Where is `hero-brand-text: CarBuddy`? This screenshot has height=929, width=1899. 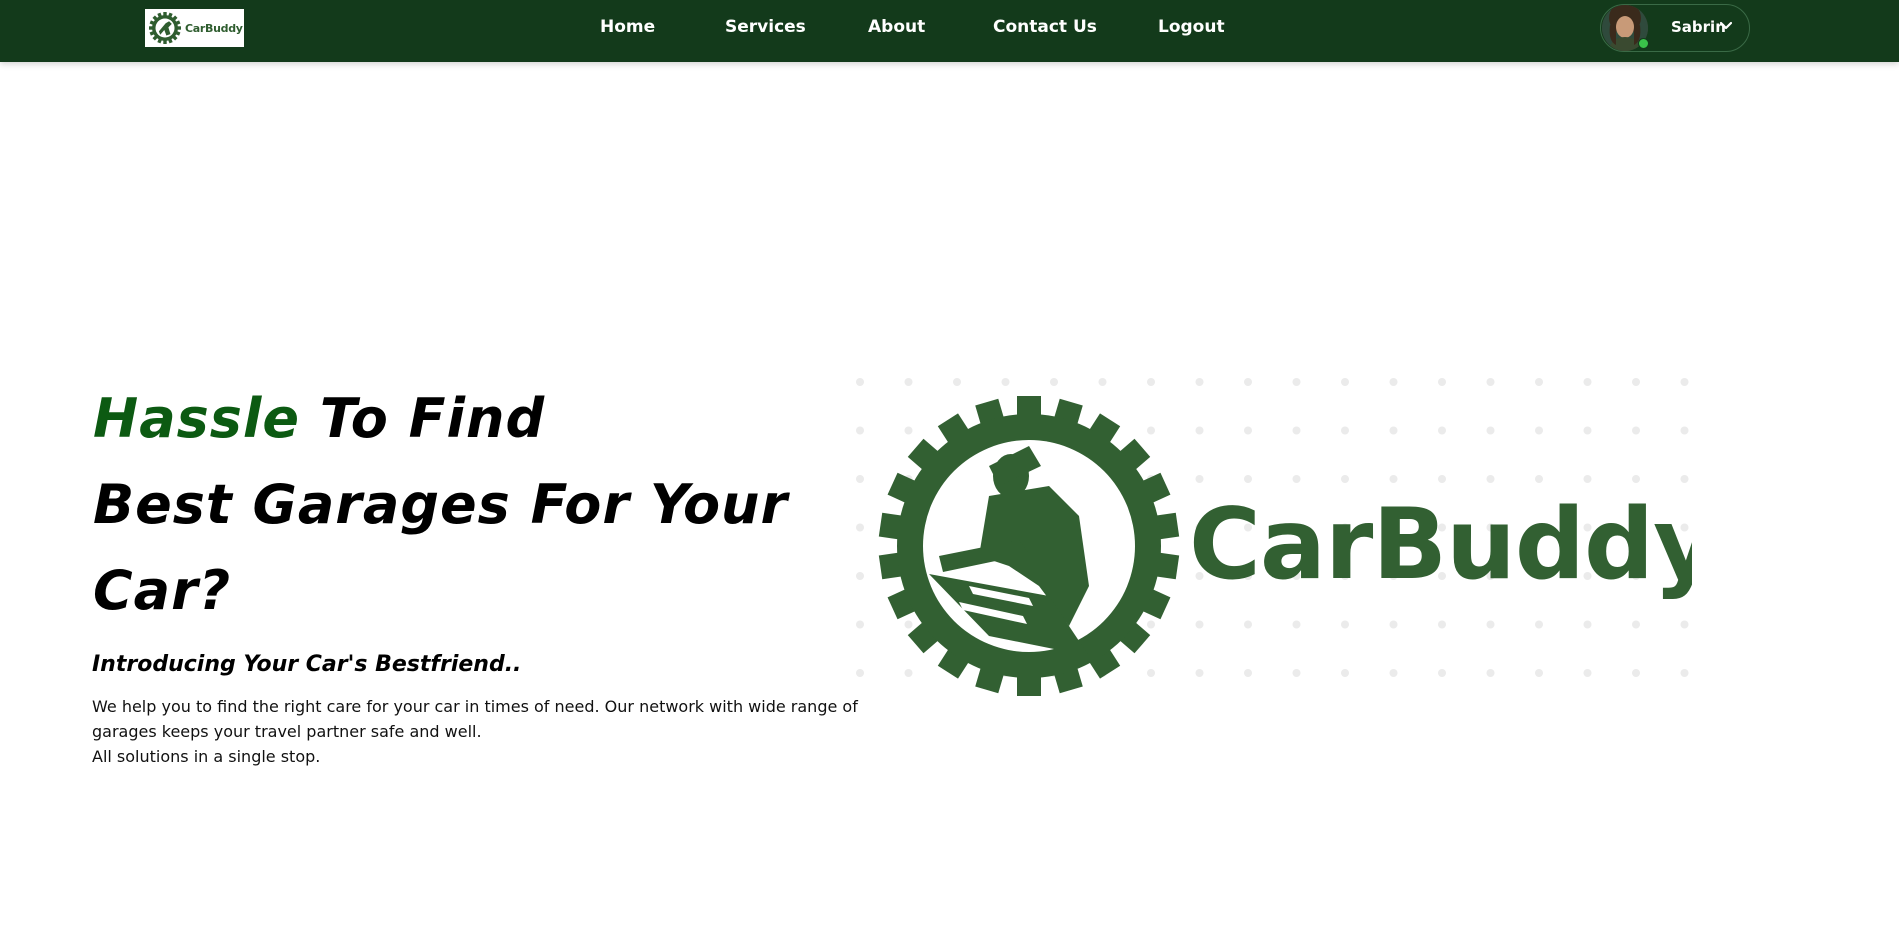 hero-brand-text: CarBuddy is located at coordinates (1440, 545).